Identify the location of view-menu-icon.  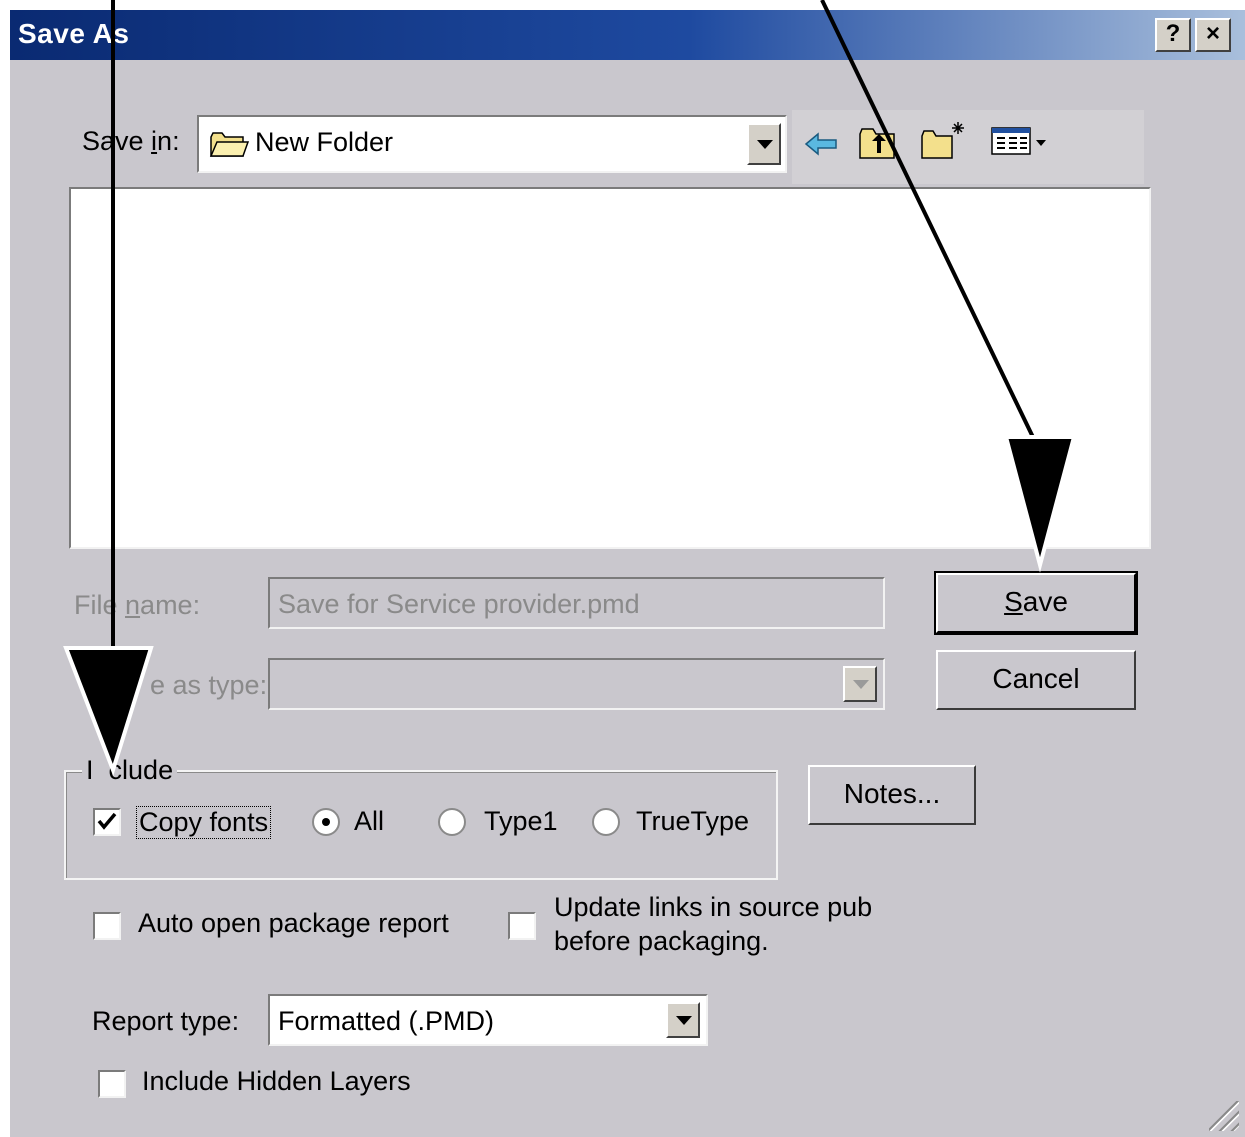
(1022, 143).